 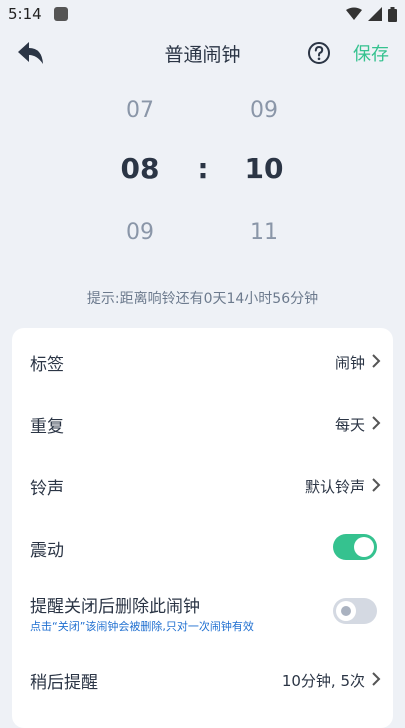 What do you see at coordinates (47, 365) in the screenshot?
I see `label-title: 标签` at bounding box center [47, 365].